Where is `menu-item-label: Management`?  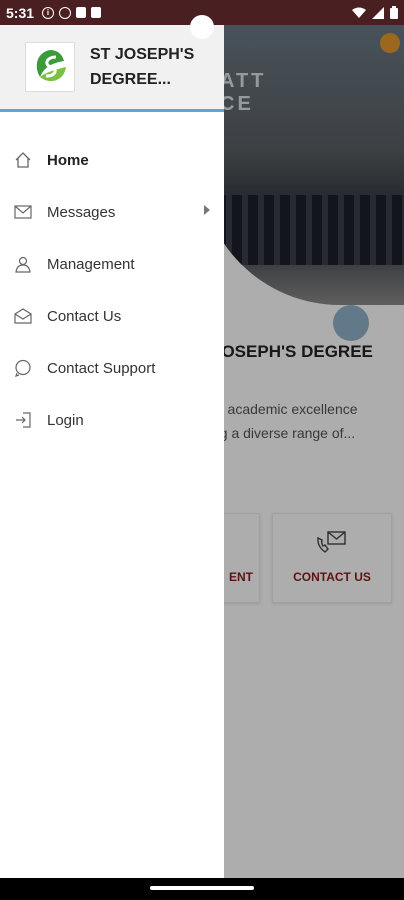
menu-item-label: Management is located at coordinates (91, 264).